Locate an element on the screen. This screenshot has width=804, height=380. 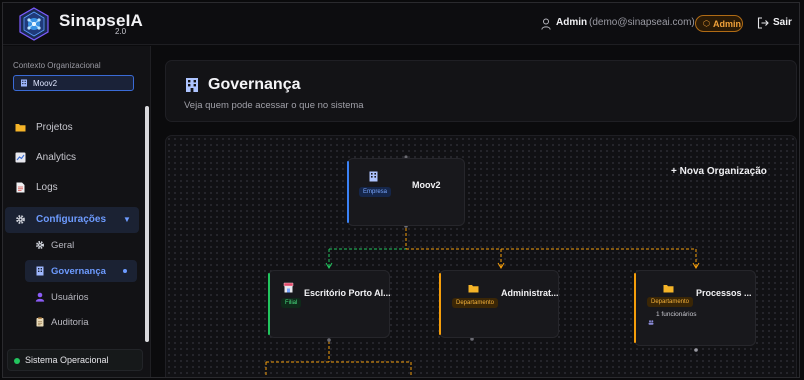
sidebar-subitem-auditoria: Auditoria is located at coordinates (81, 322).